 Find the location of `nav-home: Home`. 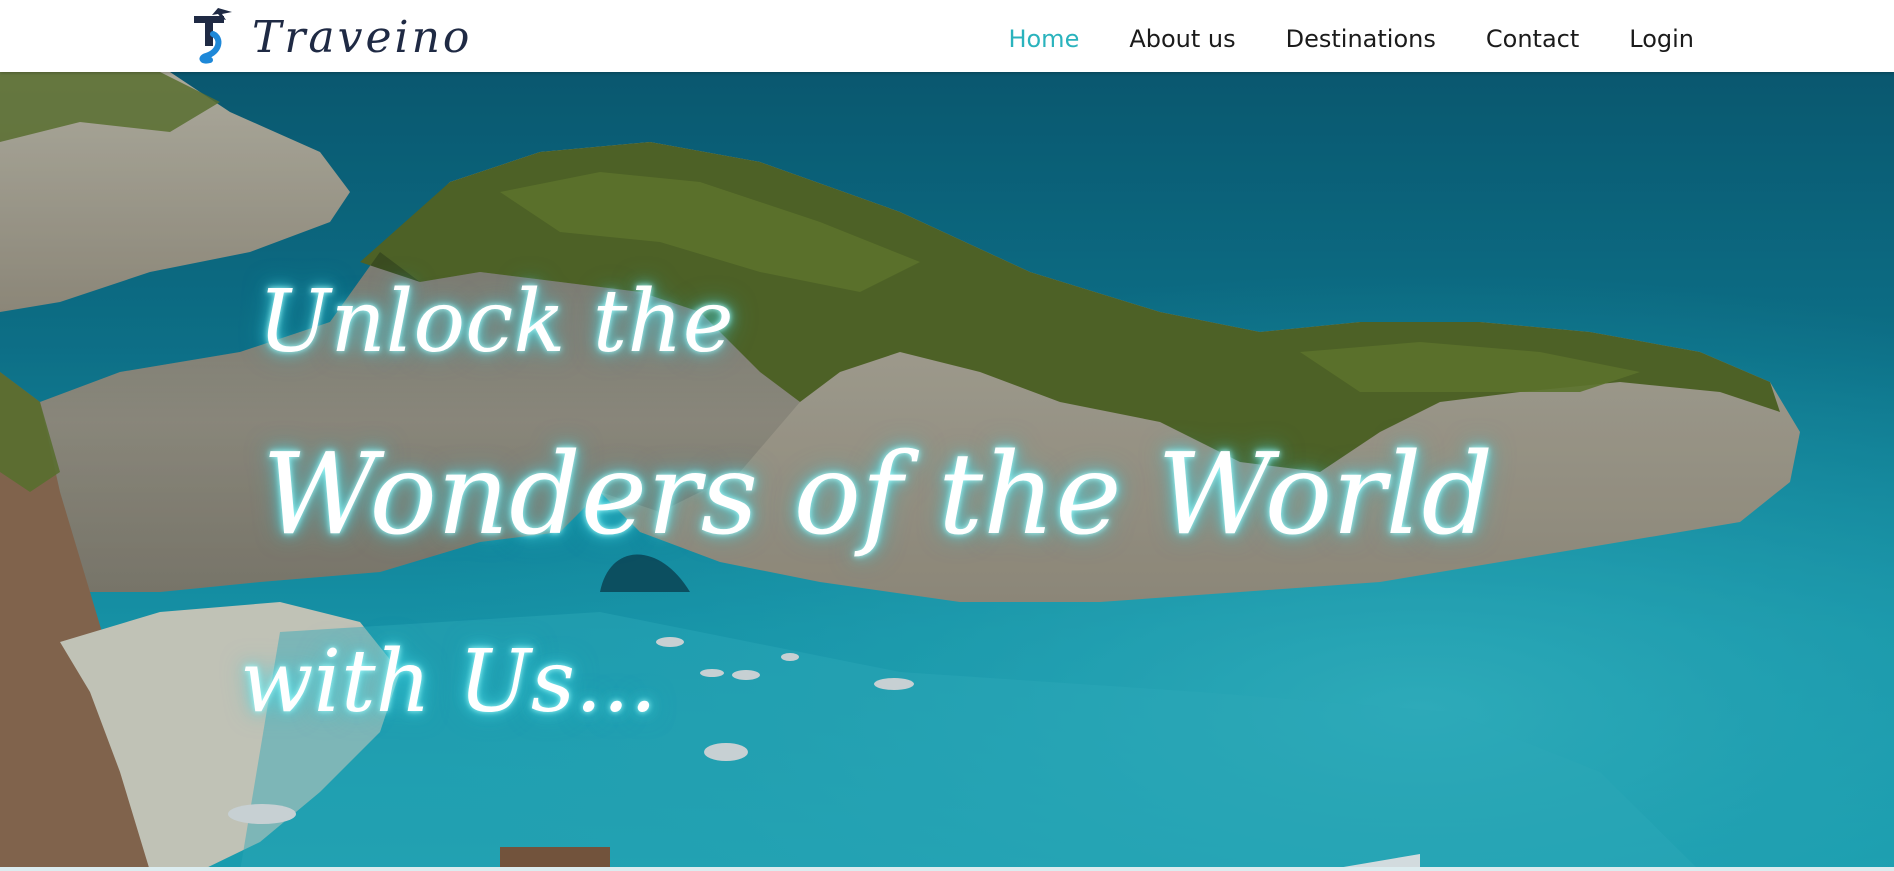

nav-home: Home is located at coordinates (1043, 39).